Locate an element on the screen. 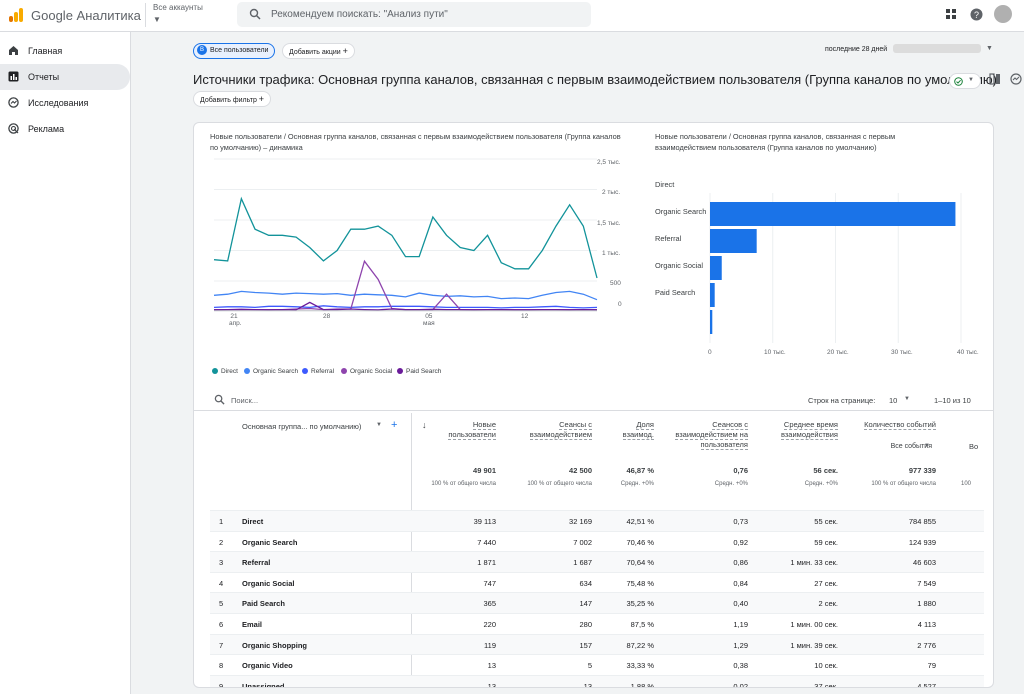 Image resolution: width=1024 pixels, height=694 pixels. insights-icon is located at coordinates (1016, 79).